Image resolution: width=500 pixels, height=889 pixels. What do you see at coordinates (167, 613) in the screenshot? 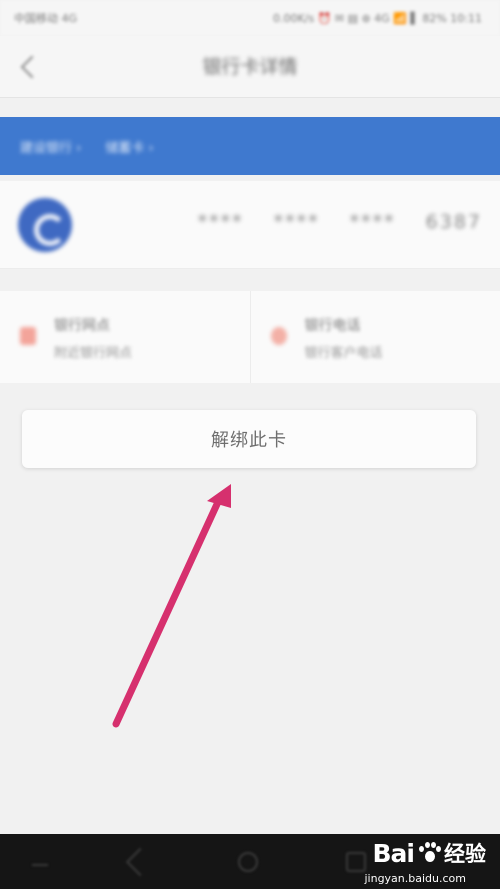
I see `arrow-shaft` at bounding box center [167, 613].